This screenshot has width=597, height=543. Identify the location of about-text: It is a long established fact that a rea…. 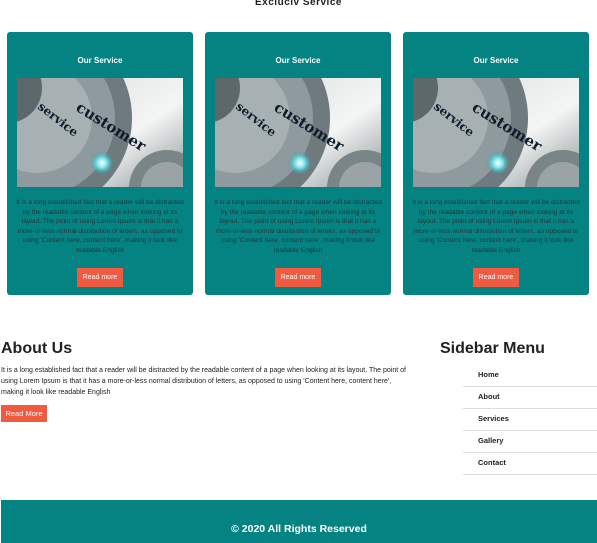
(203, 381).